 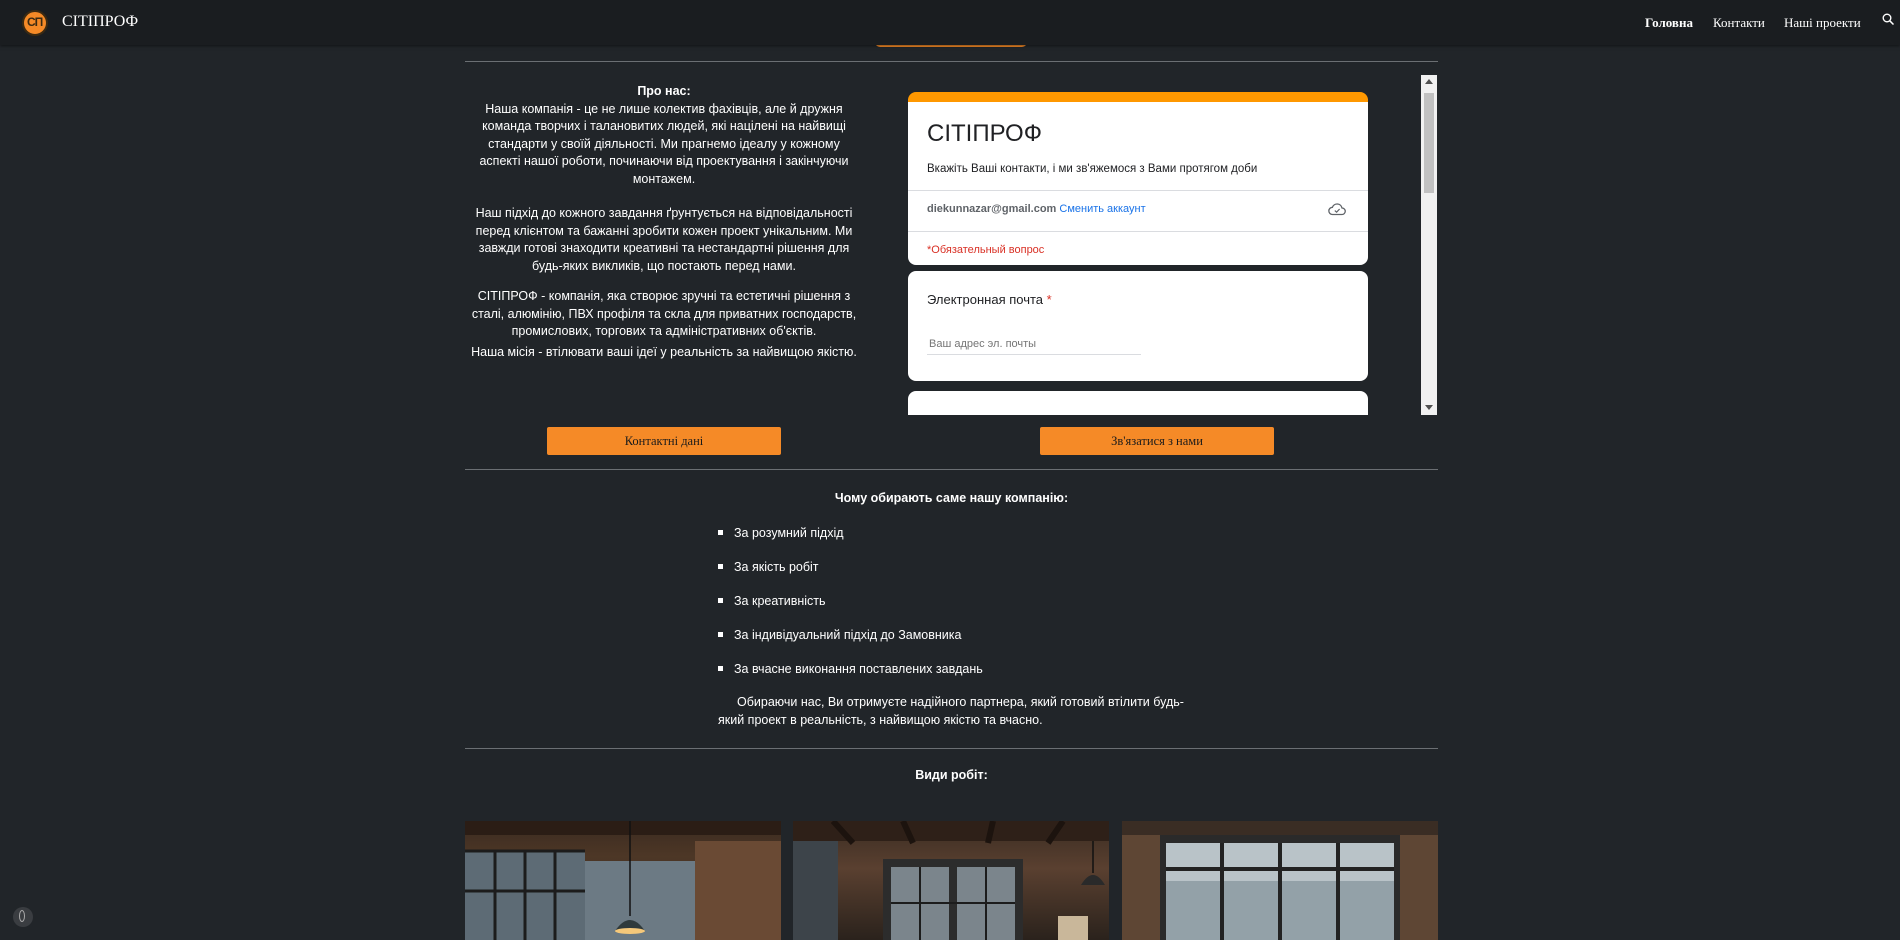 What do you see at coordinates (968, 643) in the screenshot?
I see `list-item: За індивідуальний підхід до Замовника` at bounding box center [968, 643].